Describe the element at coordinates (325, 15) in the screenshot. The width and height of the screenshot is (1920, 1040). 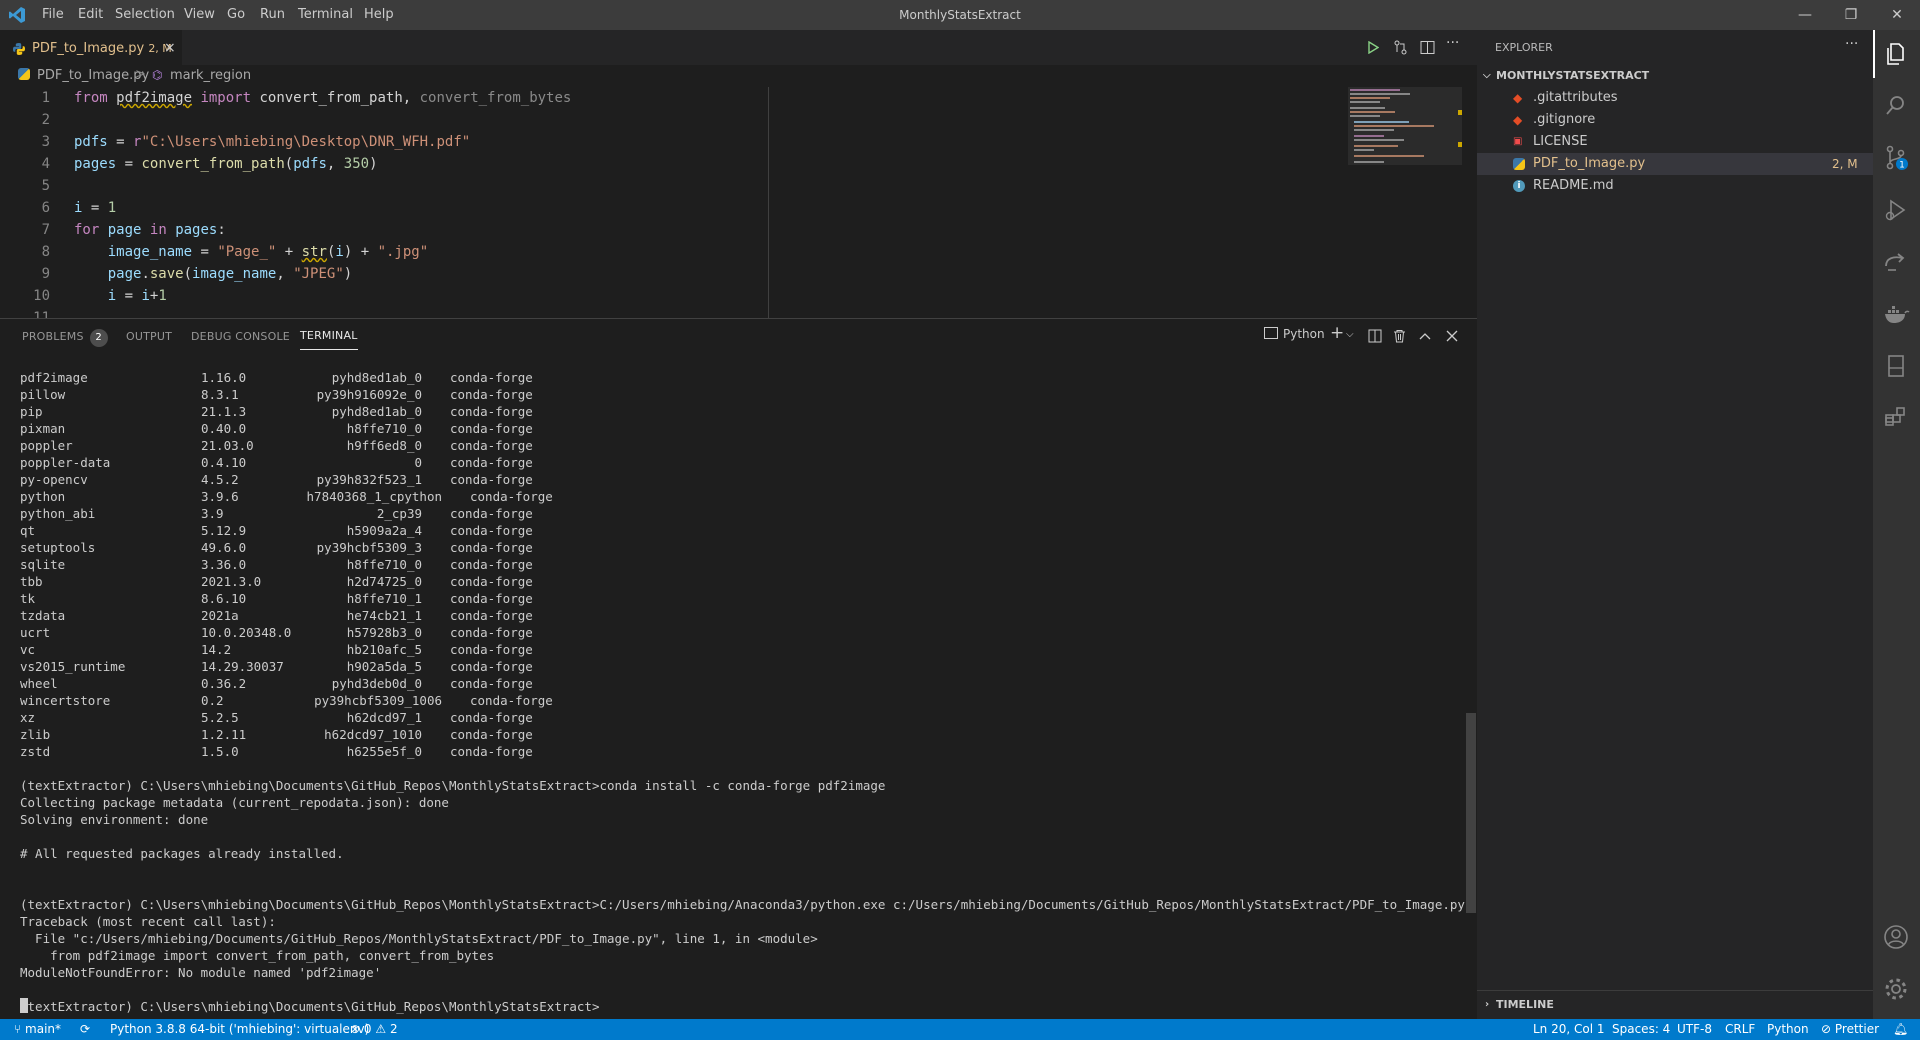
I see `menu-terminal: Terminal` at that location.